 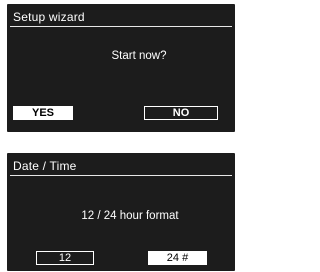 I want to click on yes-button: YES, so click(x=43, y=113).